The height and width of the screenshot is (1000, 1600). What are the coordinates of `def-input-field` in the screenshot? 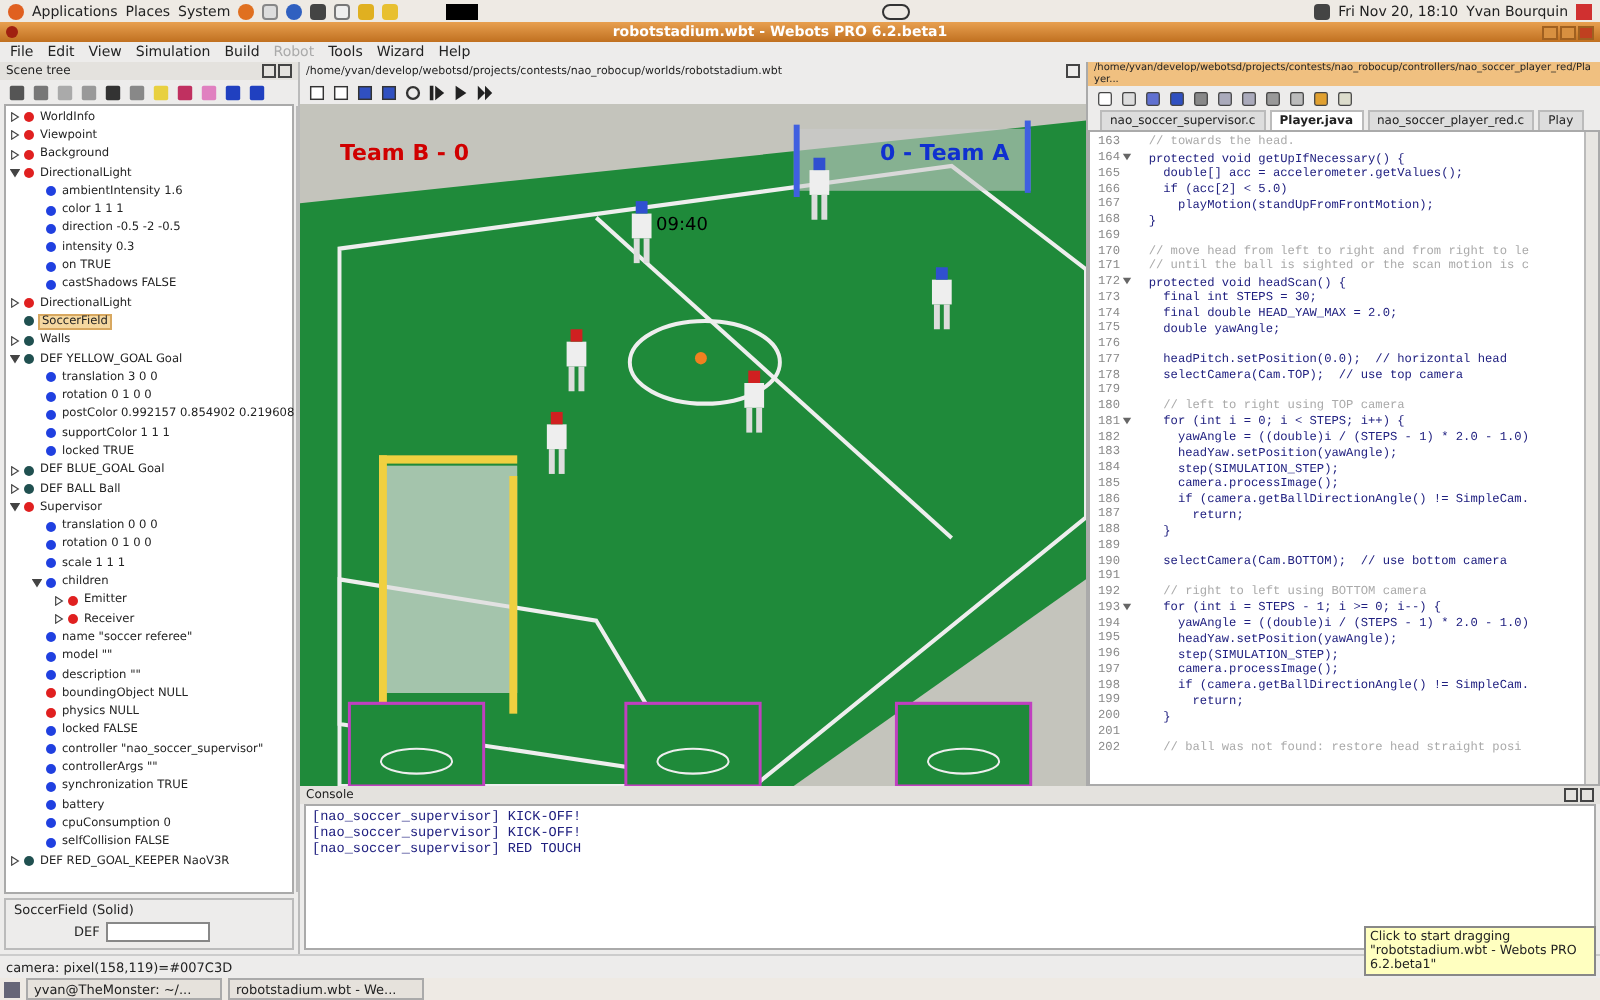 It's located at (157, 932).